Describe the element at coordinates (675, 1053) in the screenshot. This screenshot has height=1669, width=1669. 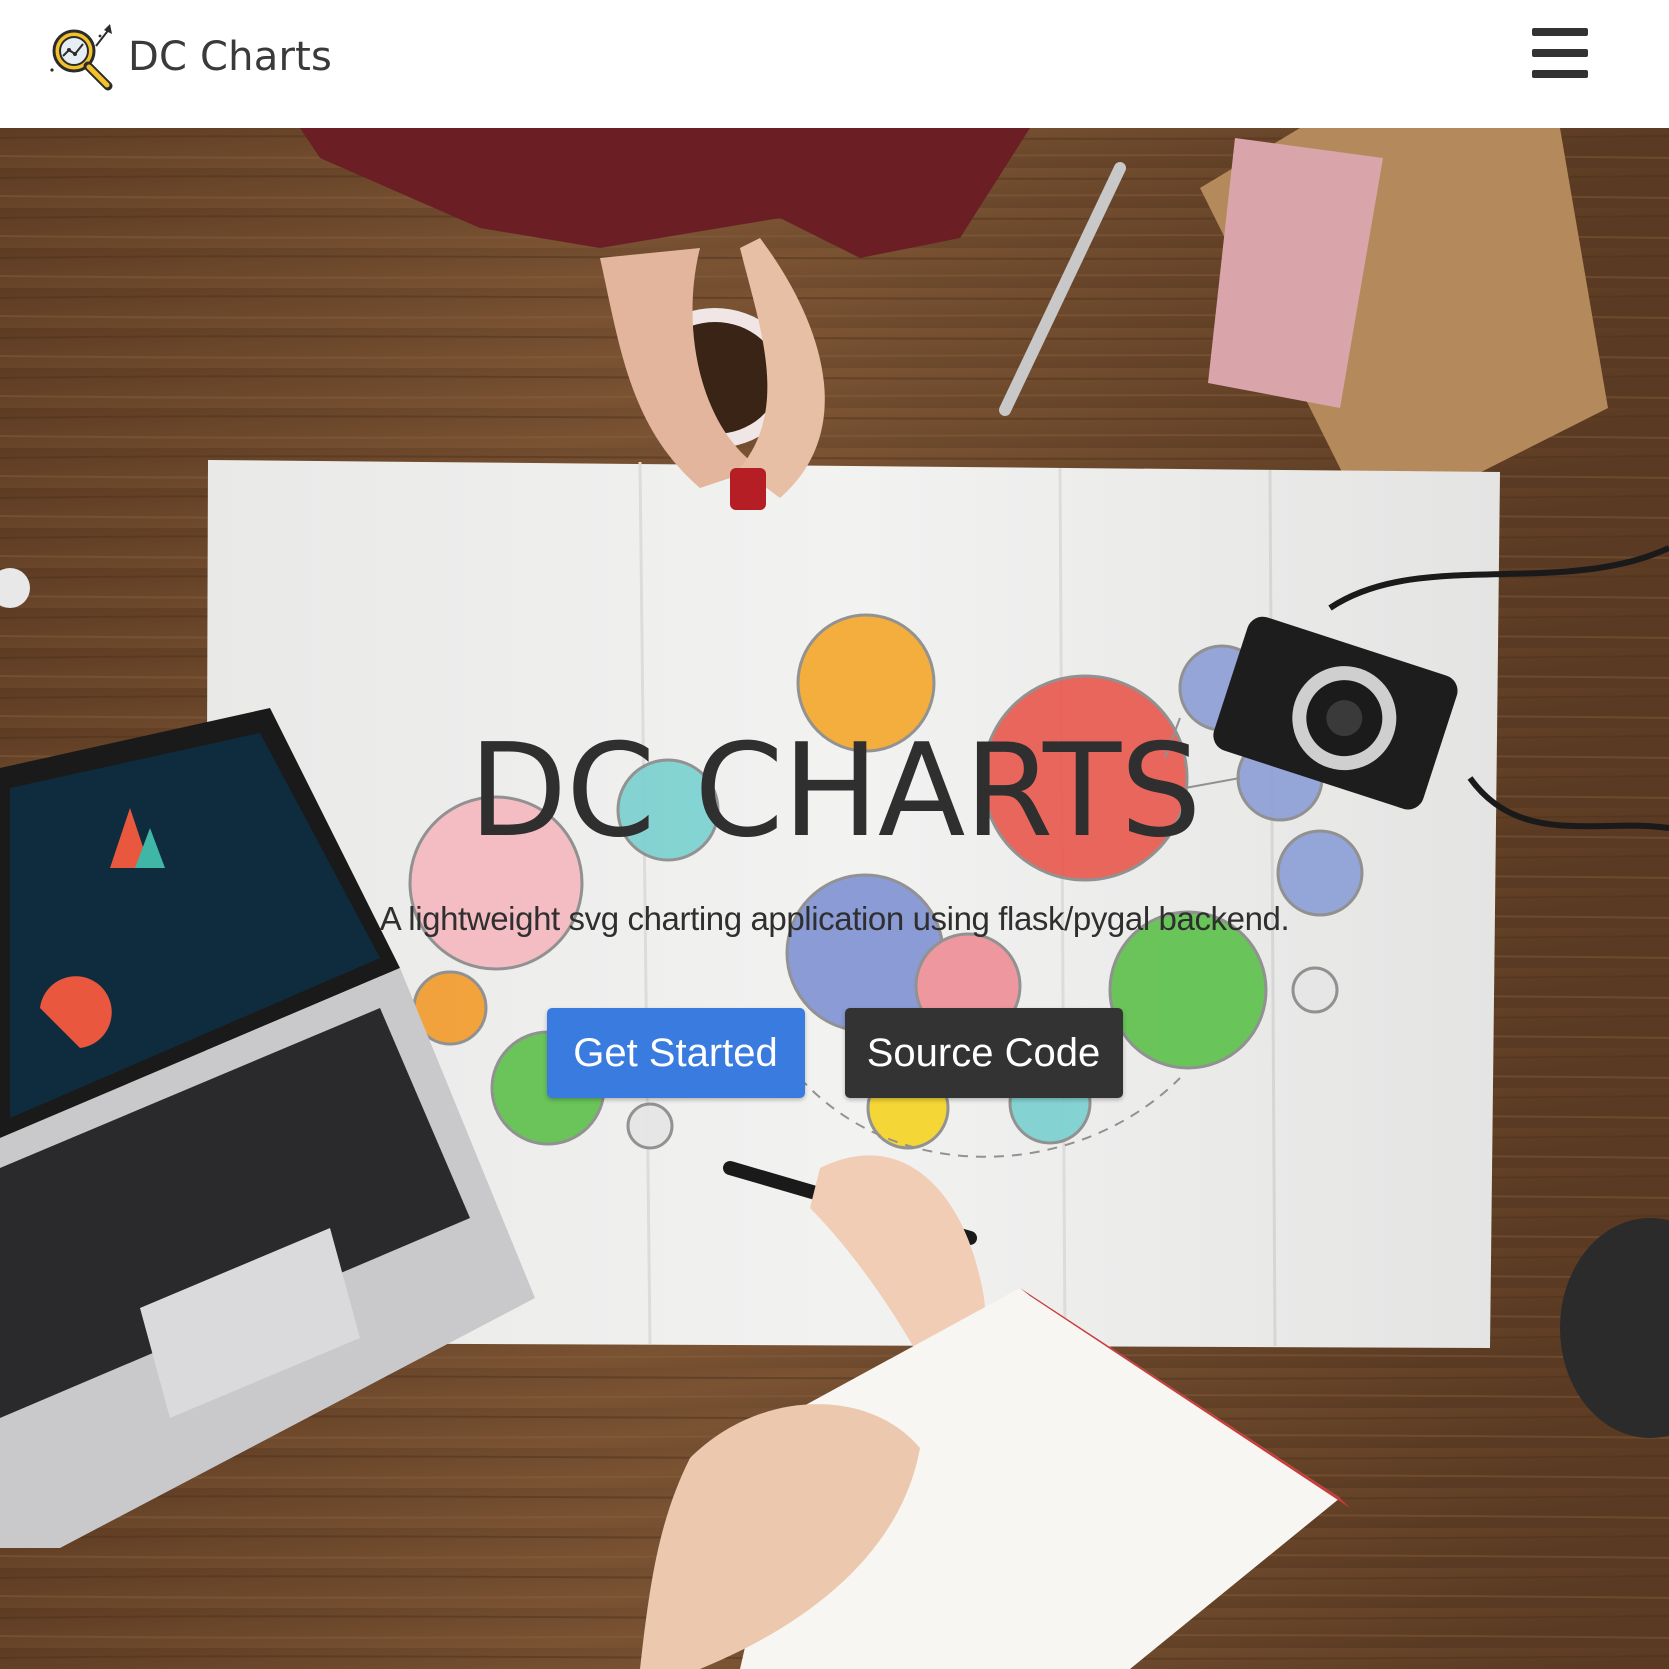
I see `get-started-button: Get Started` at that location.